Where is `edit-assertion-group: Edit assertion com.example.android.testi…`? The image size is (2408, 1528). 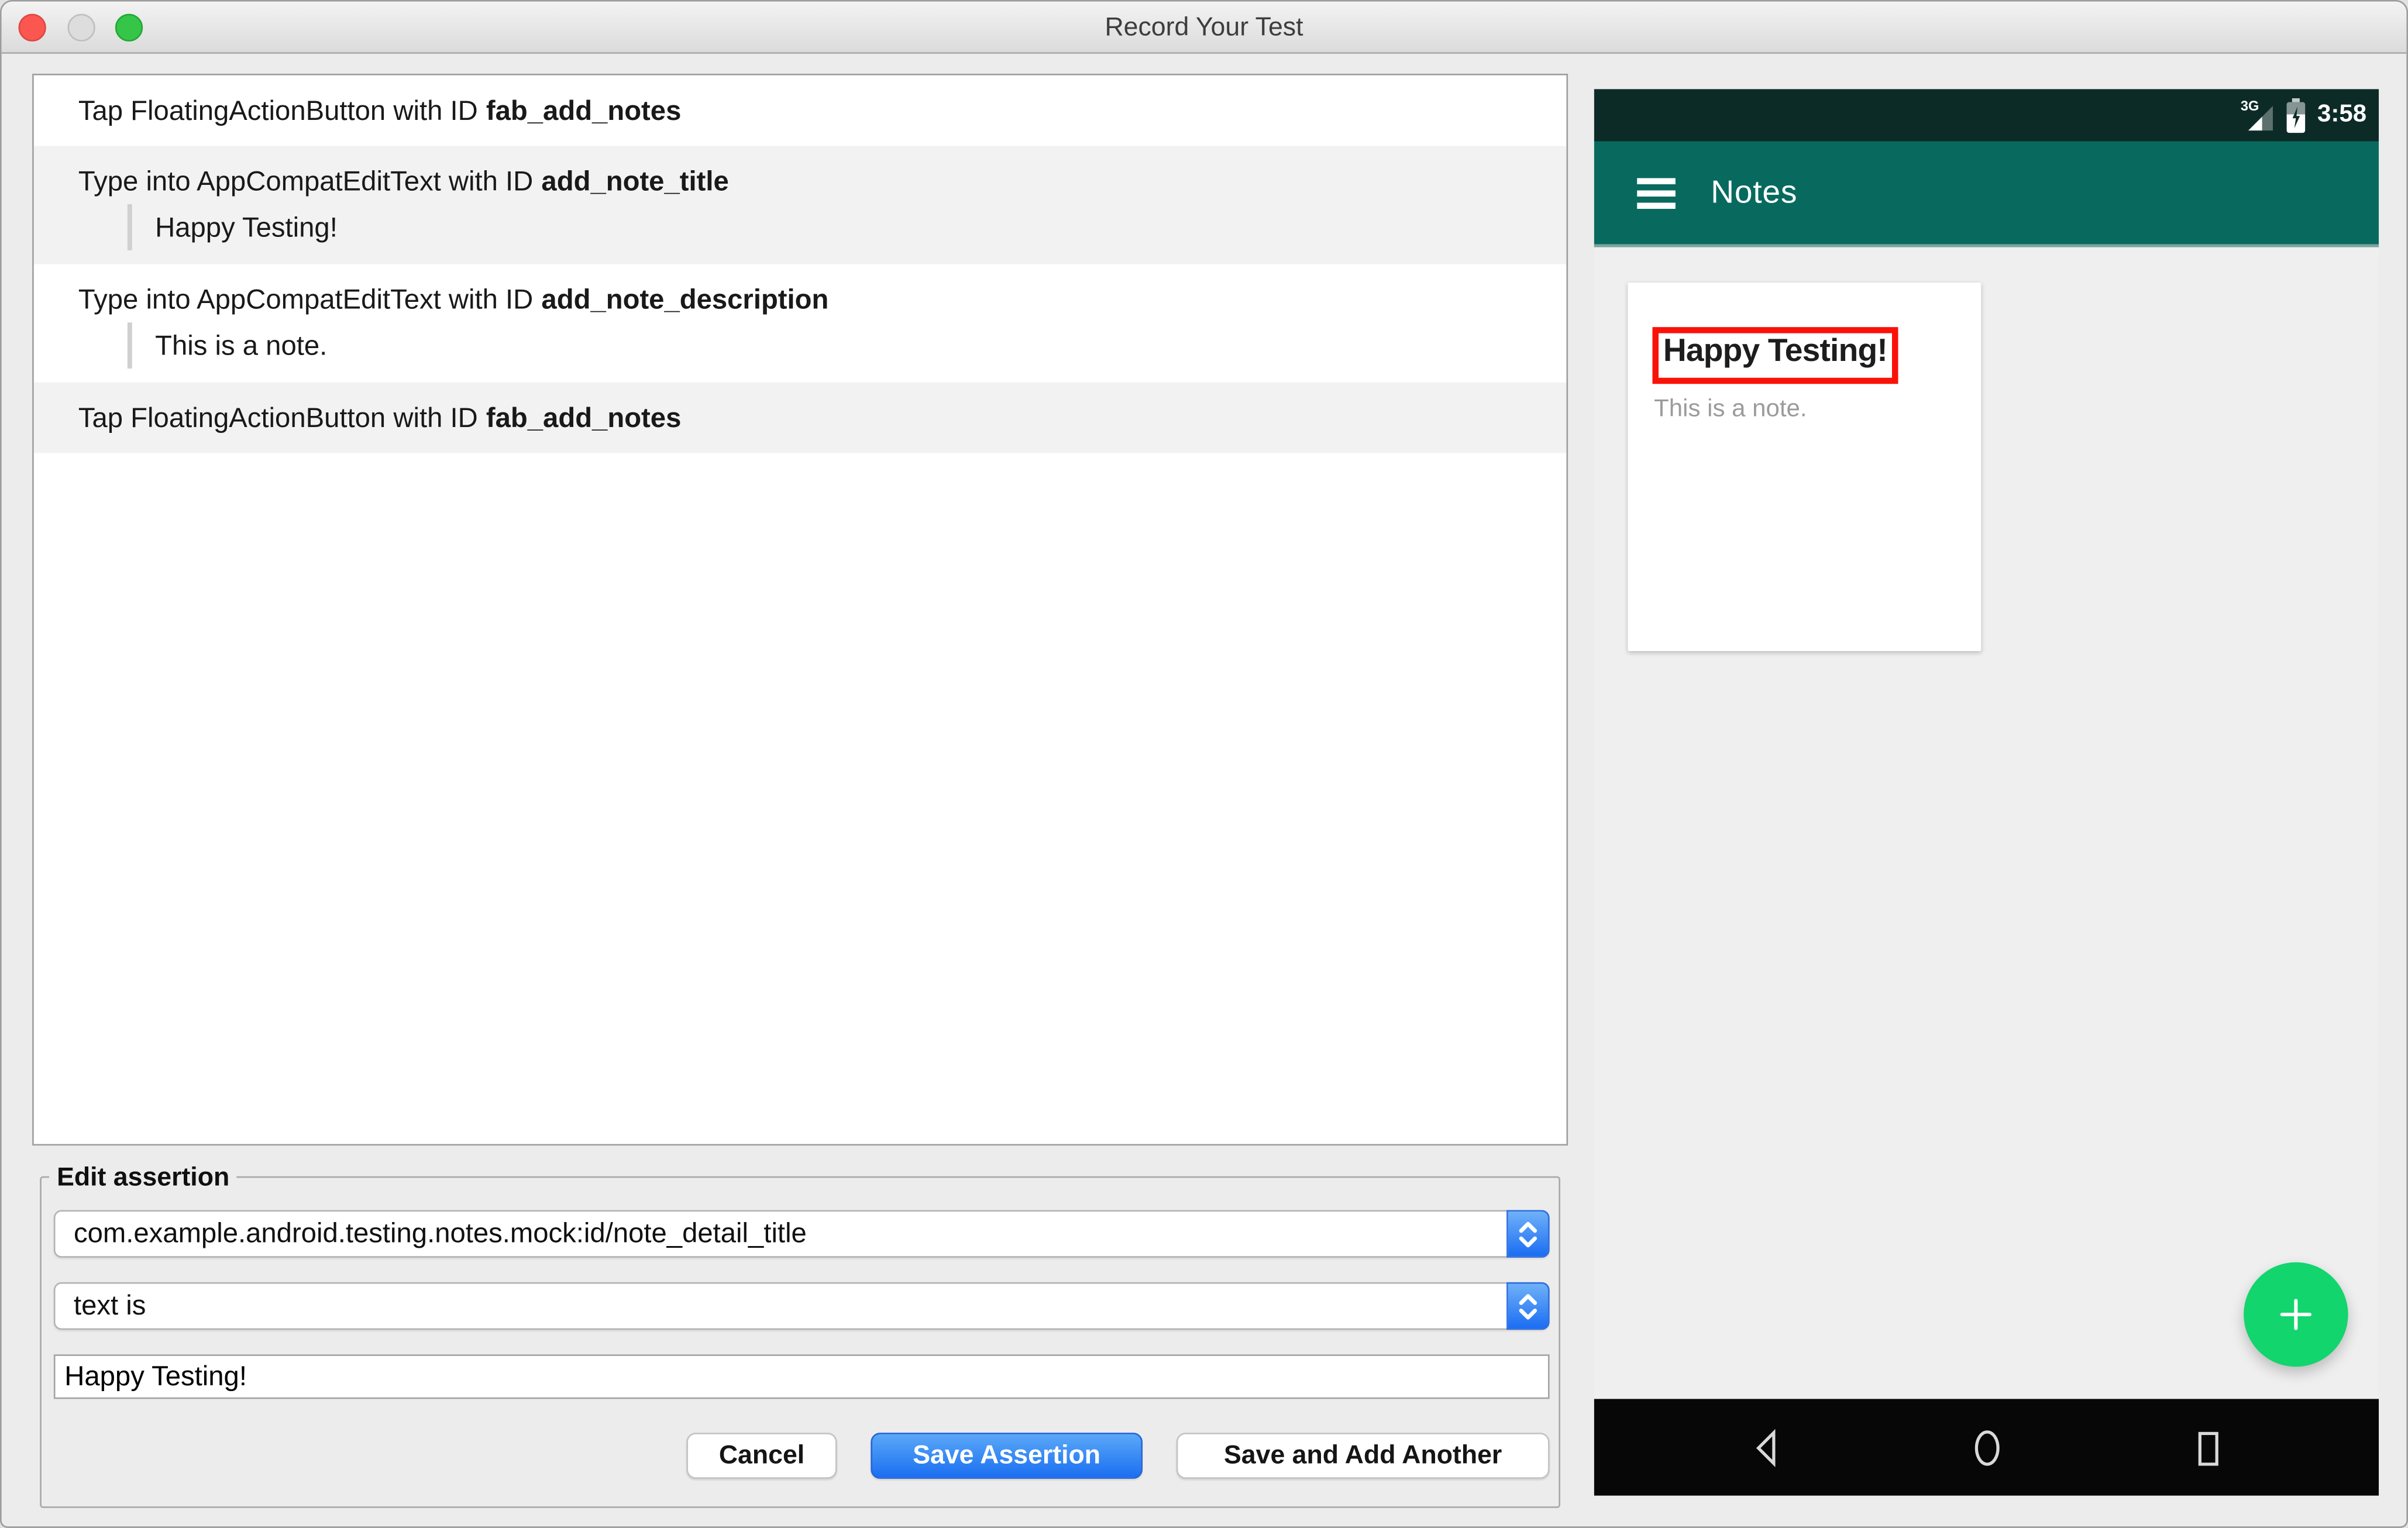
edit-assertion-group: Edit assertion com.example.android.testi… is located at coordinates (800, 1335).